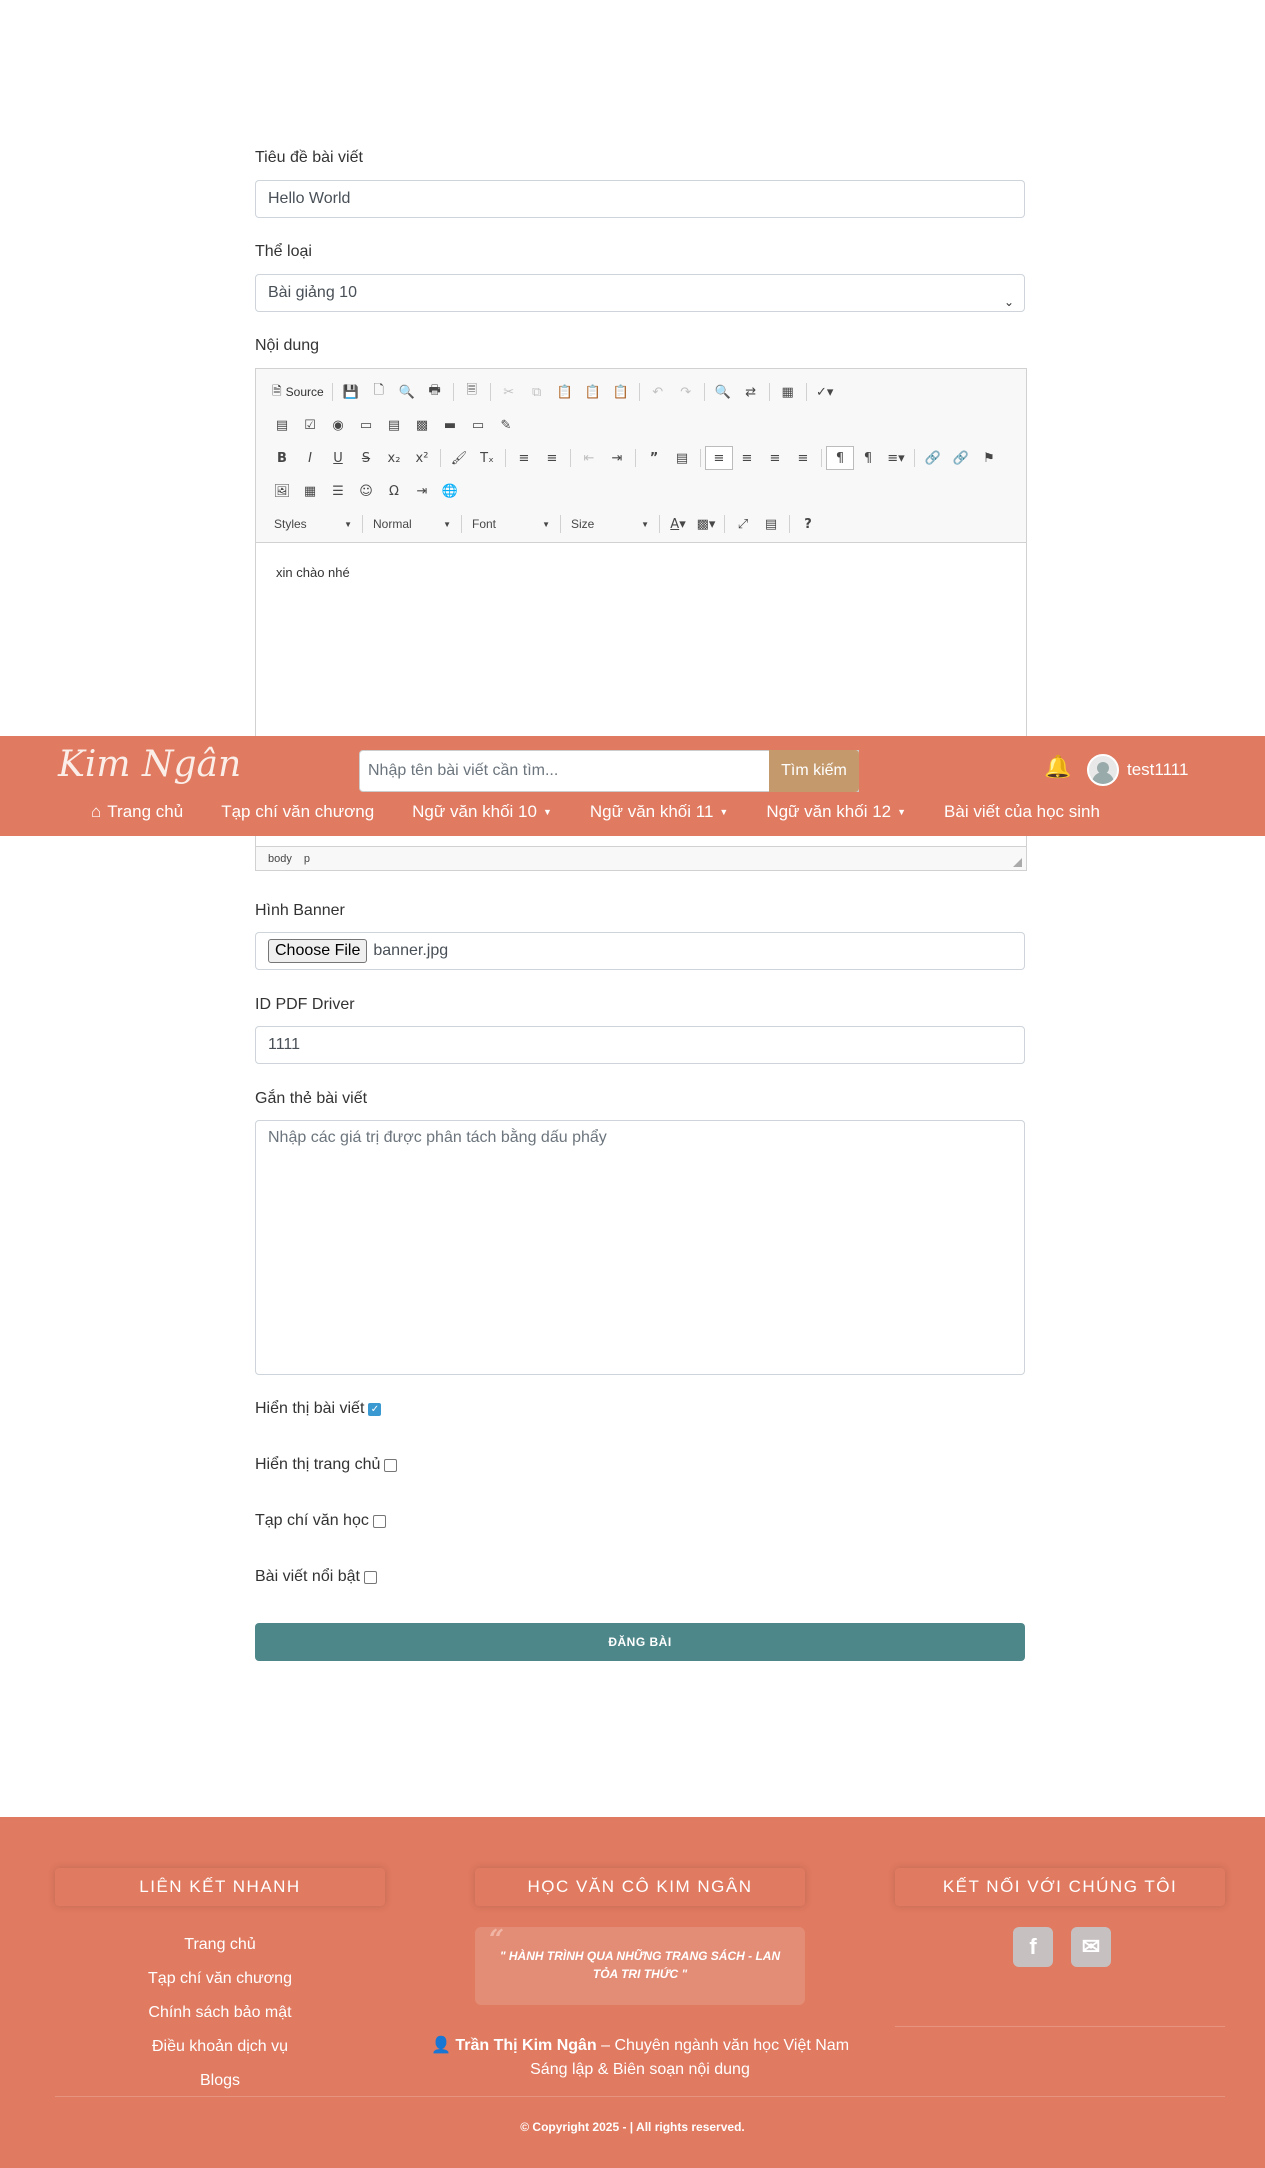 Image resolution: width=1265 pixels, height=2168 pixels. I want to click on bold-icon: B, so click(282, 458).